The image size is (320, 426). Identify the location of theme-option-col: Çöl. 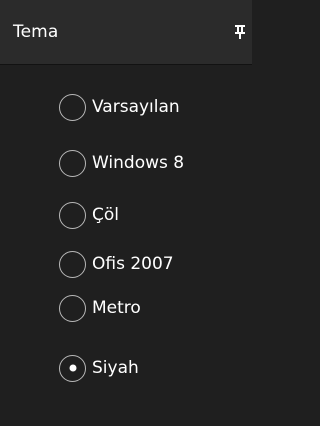
(89, 215).